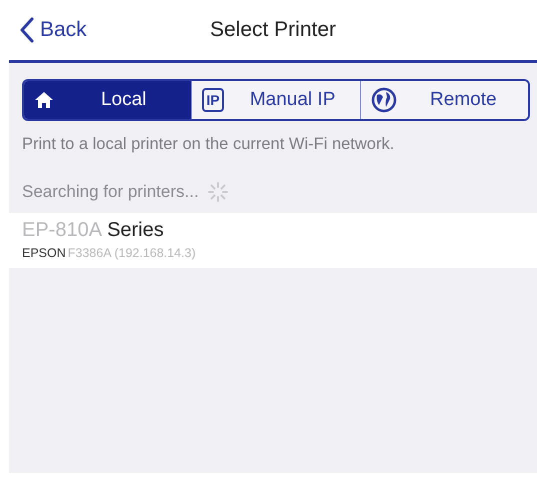  Describe the element at coordinates (62, 230) in the screenshot. I see `blurred-model-text: EP-810A` at that location.